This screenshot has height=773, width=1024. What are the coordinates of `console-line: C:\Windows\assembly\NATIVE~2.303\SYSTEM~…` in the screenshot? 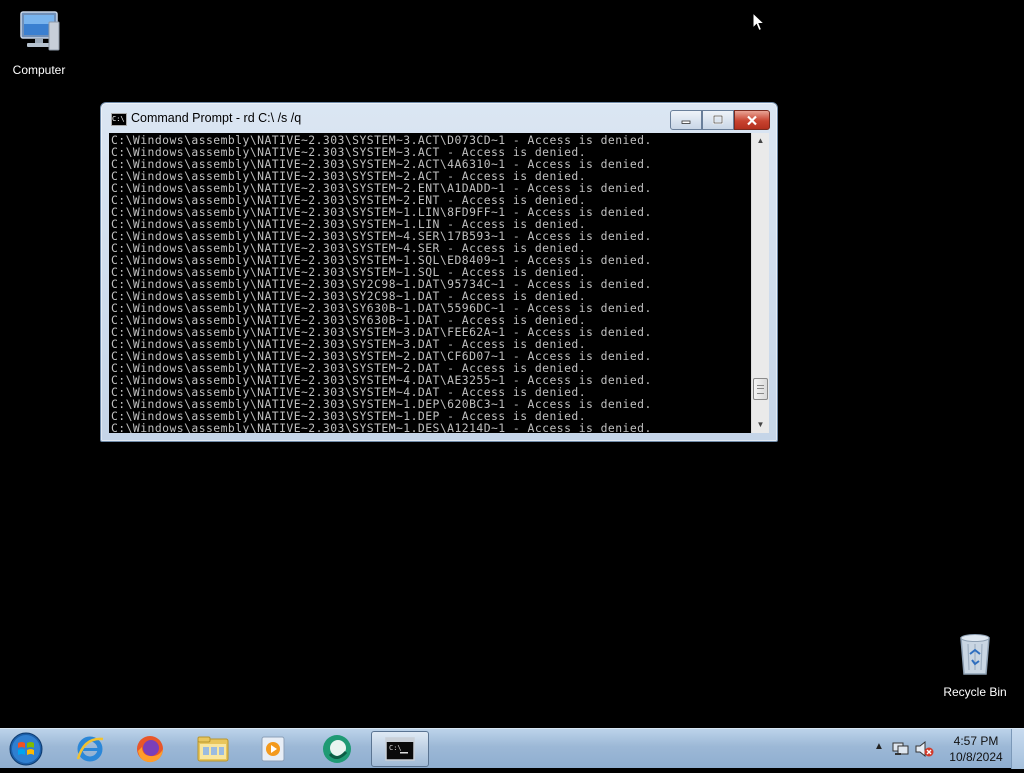 It's located at (381, 427).